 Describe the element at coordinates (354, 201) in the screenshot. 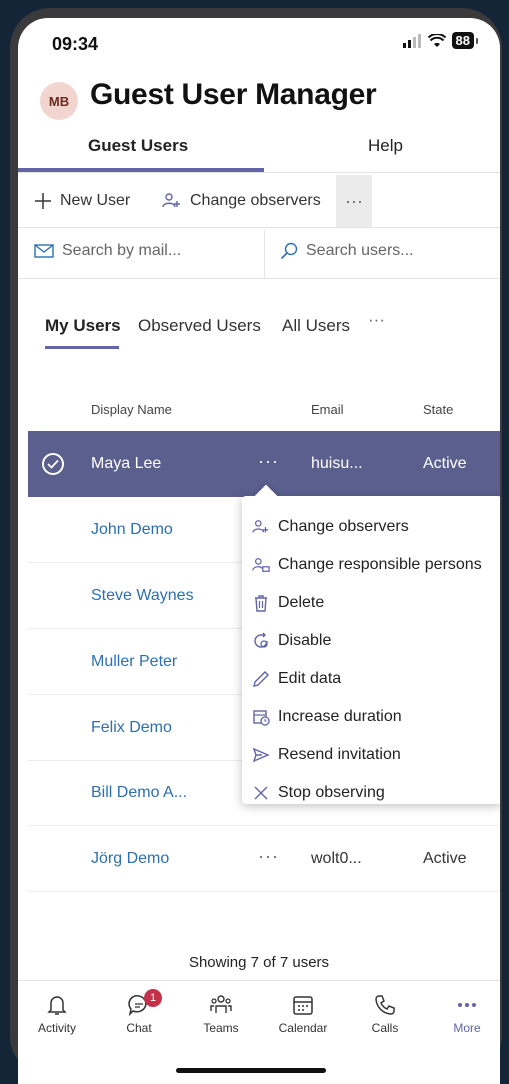

I see `toolbar-more-button: ···` at that location.